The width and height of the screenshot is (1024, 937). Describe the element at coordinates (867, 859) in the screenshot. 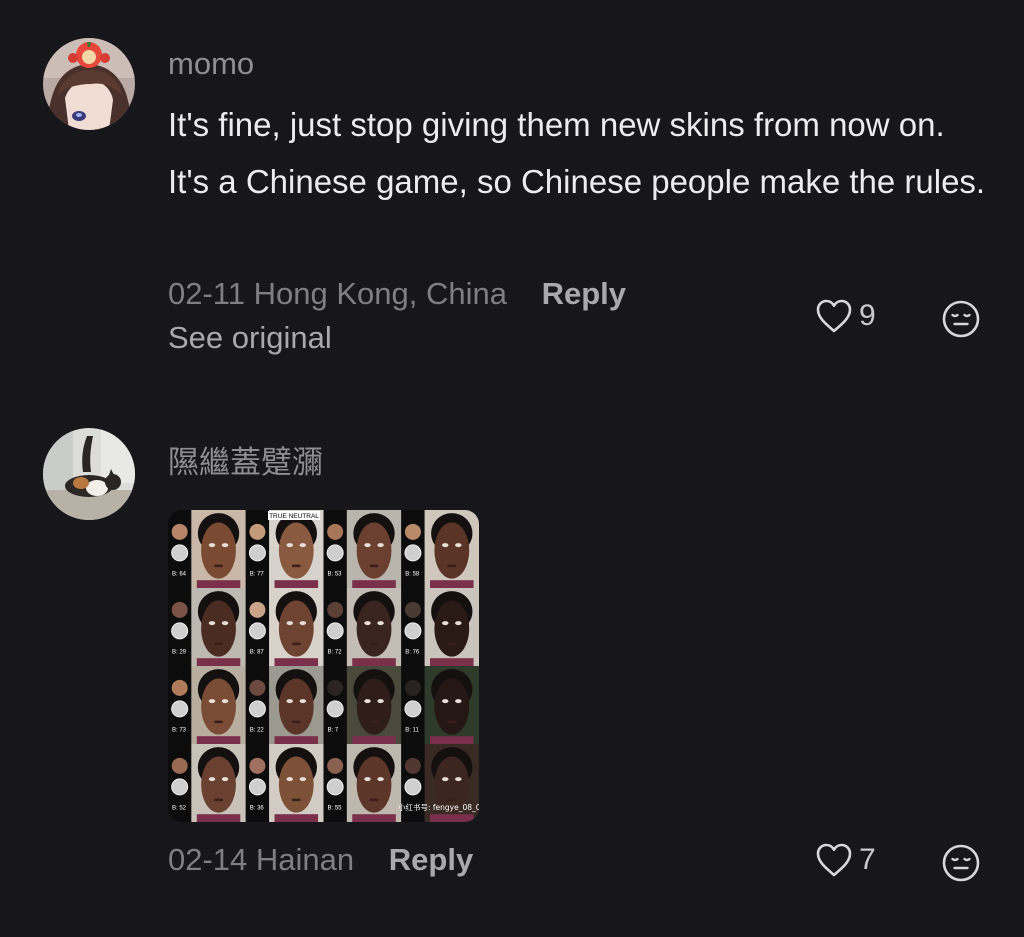

I see `like-count: 7` at that location.